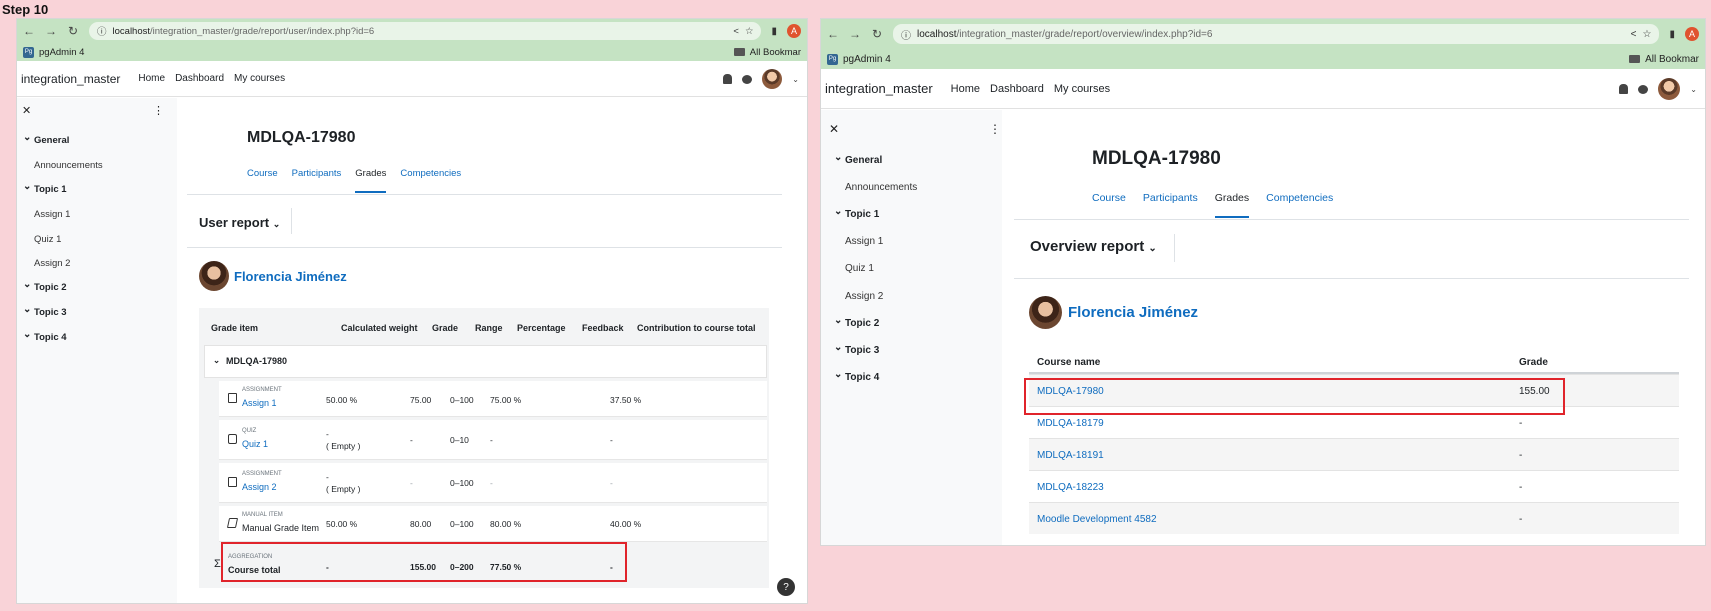  What do you see at coordinates (259, 403) in the screenshot?
I see `item-link-assign-1: Assign 1` at bounding box center [259, 403].